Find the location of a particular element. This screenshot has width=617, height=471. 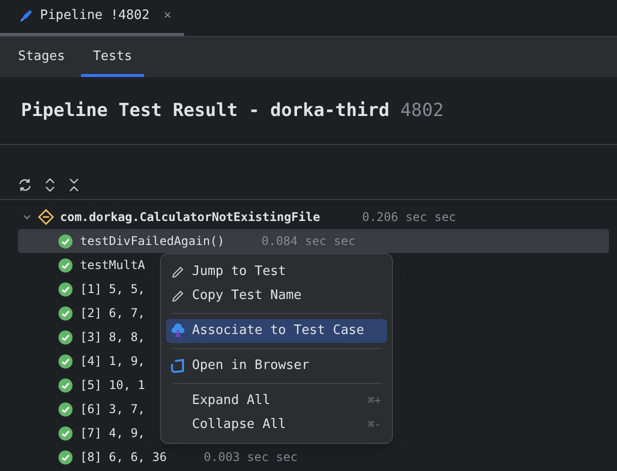

test-name: [2] 6, 7, is located at coordinates (113, 313).